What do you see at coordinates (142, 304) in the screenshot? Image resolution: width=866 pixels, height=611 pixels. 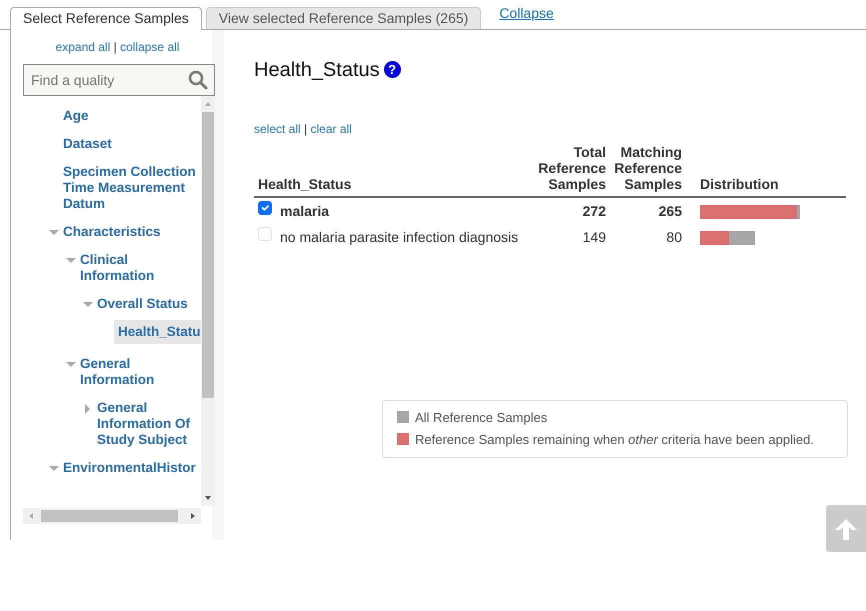 I see `tree-item: Overall Status` at bounding box center [142, 304].